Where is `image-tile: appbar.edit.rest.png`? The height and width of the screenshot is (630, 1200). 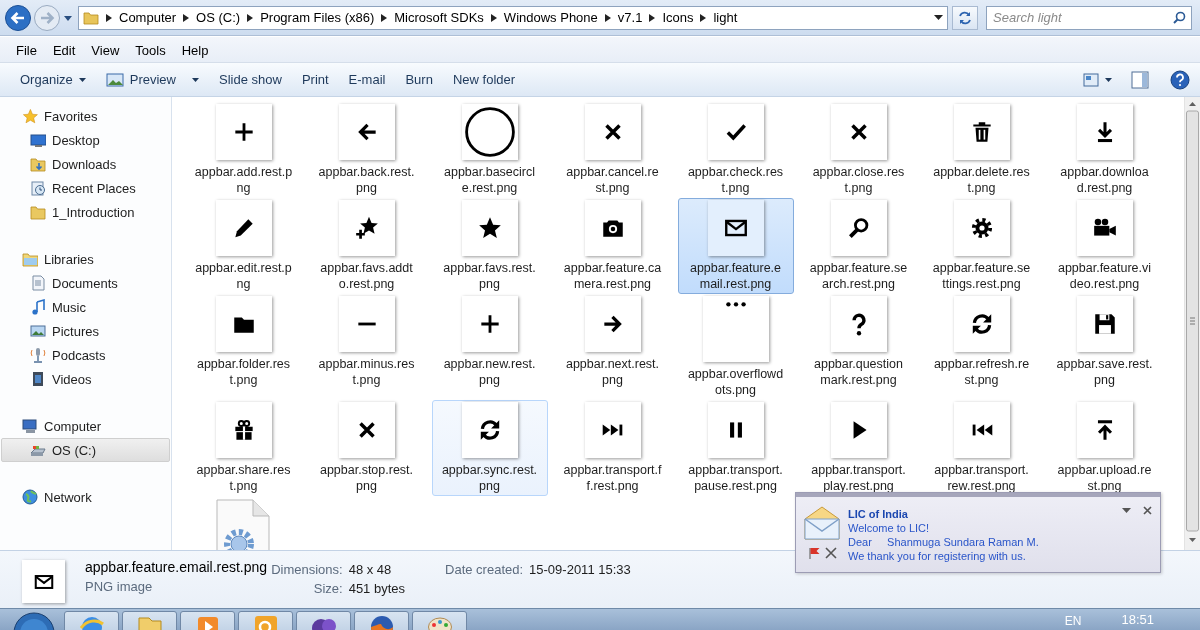 image-tile: appbar.edit.rest.png is located at coordinates (243, 246).